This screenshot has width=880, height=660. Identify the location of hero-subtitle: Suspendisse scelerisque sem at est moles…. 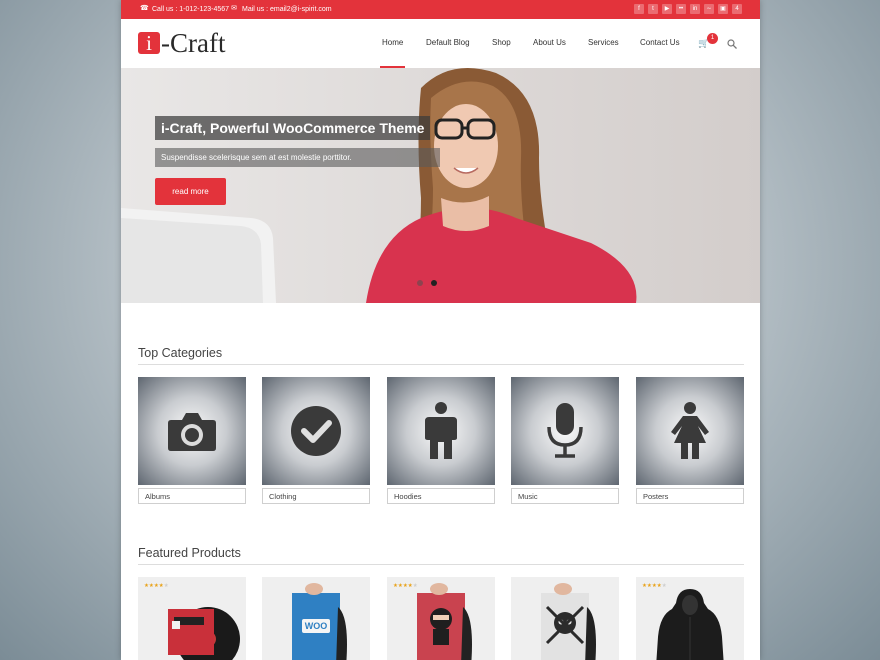
(297, 157).